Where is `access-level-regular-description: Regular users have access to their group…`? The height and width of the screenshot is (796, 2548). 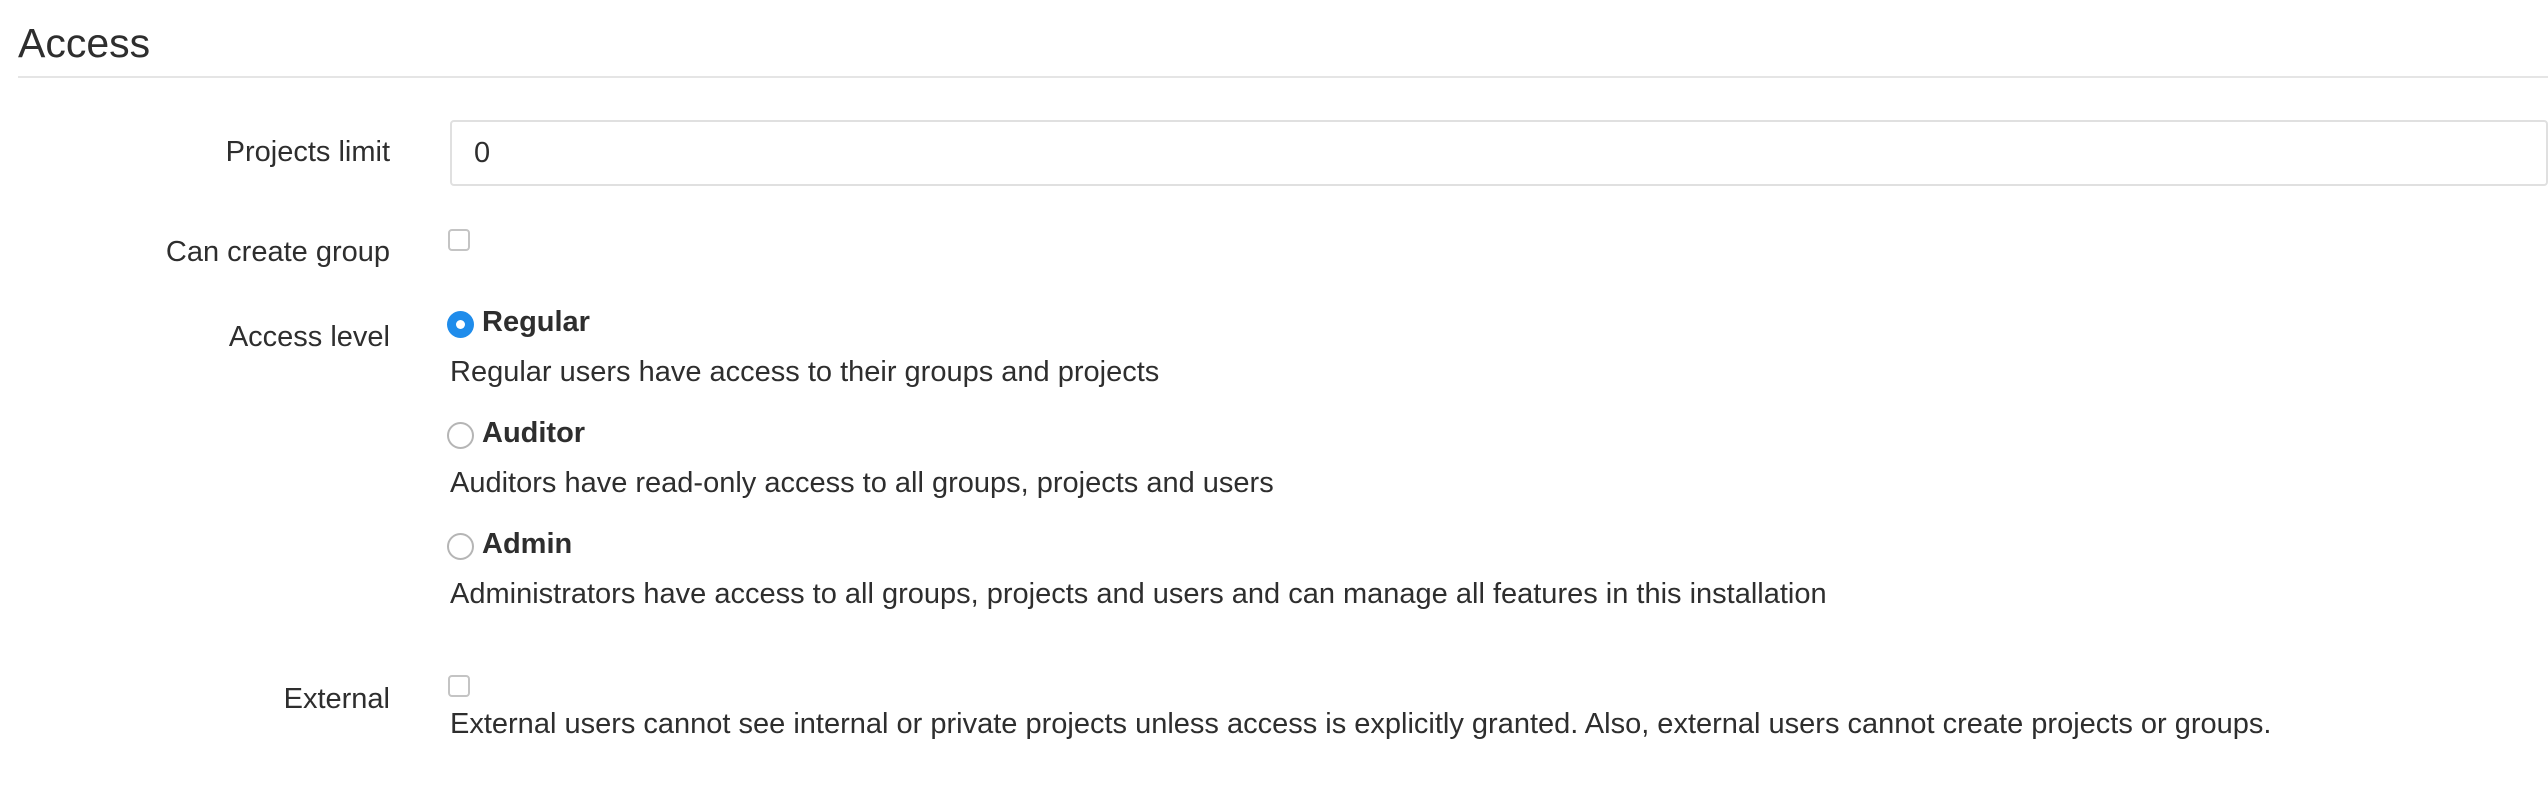
access-level-regular-description: Regular users have access to their group… is located at coordinates (805, 372).